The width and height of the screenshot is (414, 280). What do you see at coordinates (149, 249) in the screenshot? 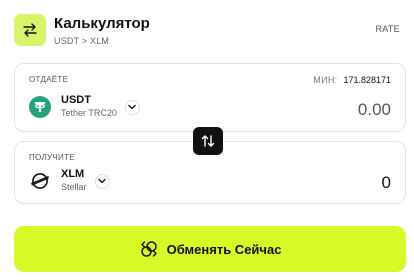
I see `exchange-icon` at bounding box center [149, 249].